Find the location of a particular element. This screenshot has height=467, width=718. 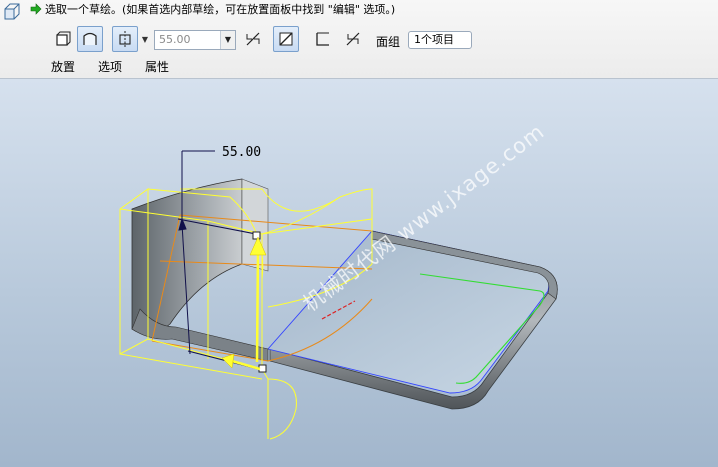

remove-material-button is located at coordinates (286, 39).